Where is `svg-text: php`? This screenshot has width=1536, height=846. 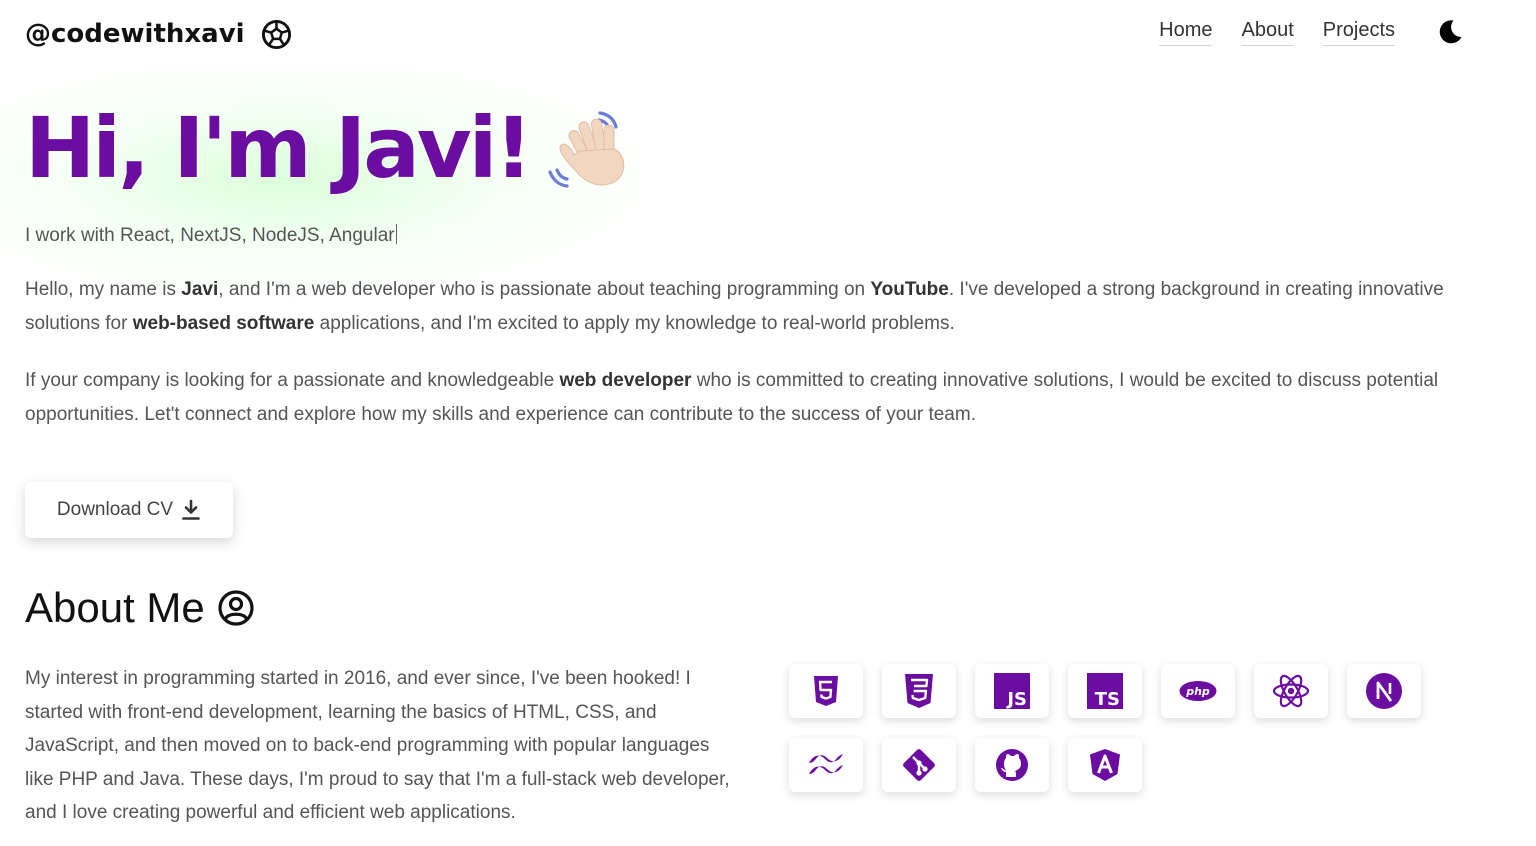 svg-text: php is located at coordinates (1197, 691).